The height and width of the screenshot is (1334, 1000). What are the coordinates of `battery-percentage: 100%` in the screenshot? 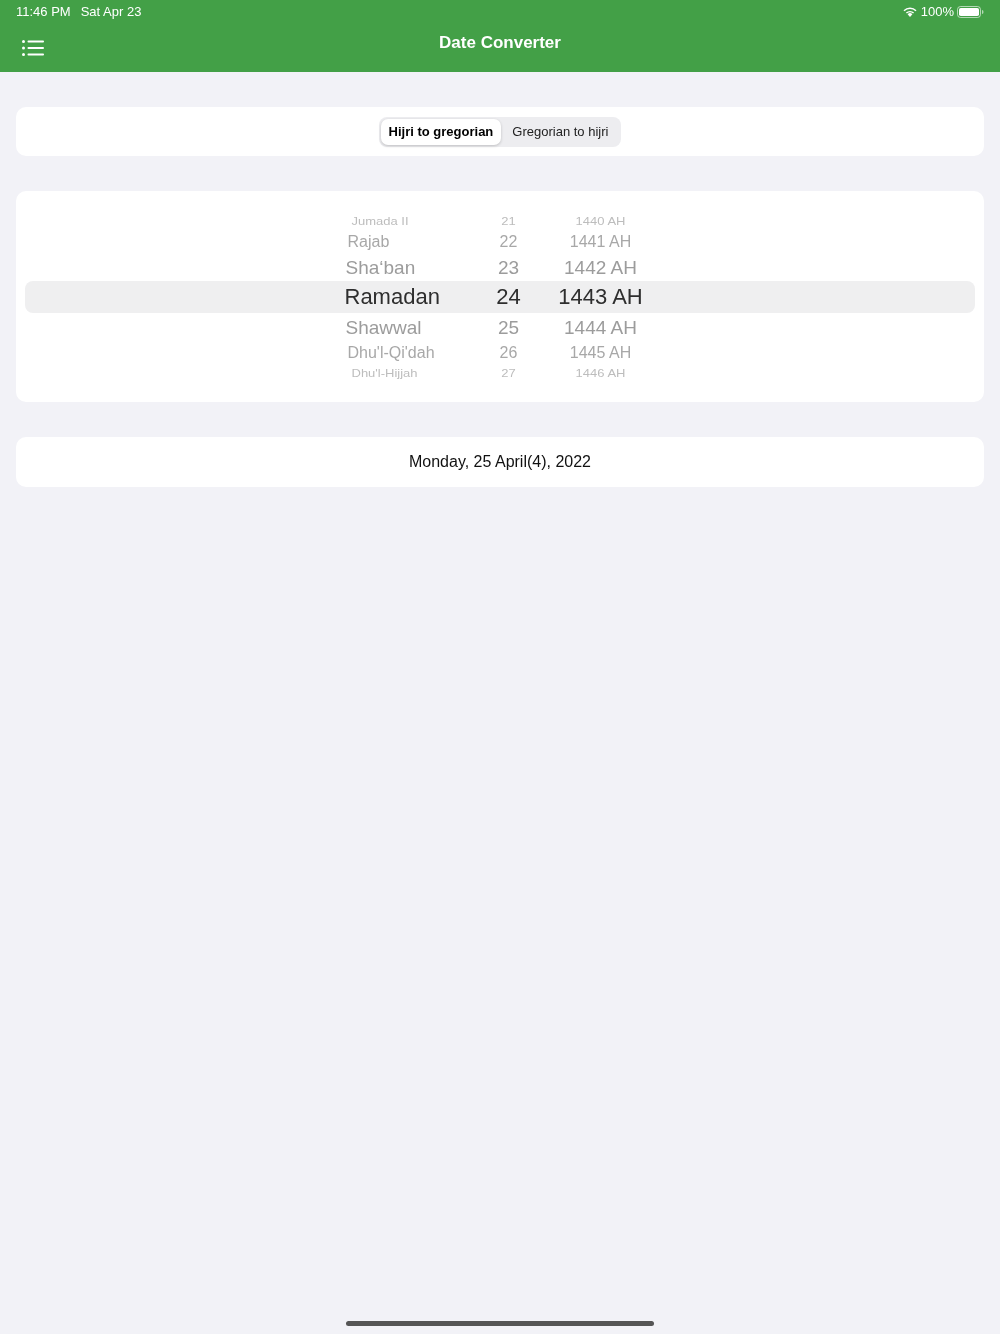 It's located at (937, 12).